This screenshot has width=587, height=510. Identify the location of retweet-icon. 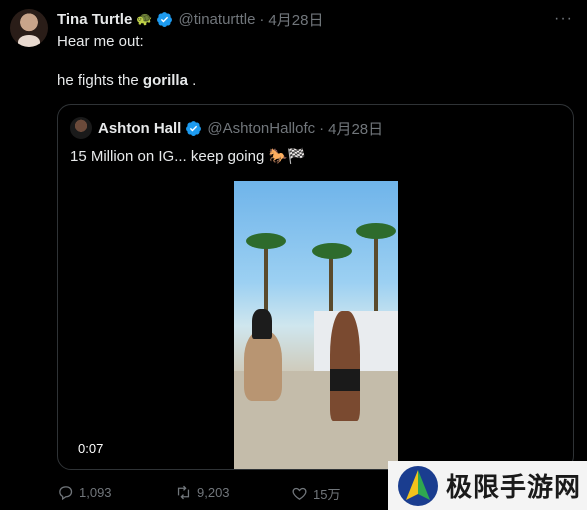
(183, 492).